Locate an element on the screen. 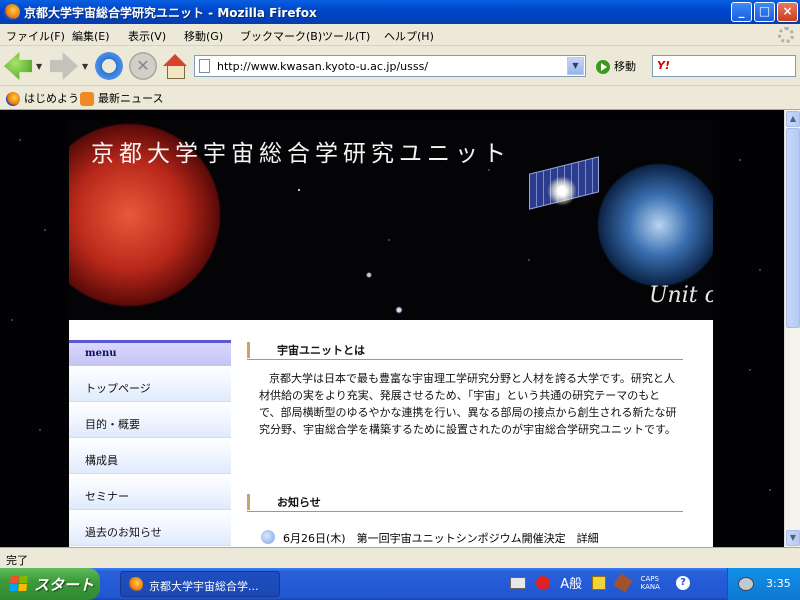 The height and width of the screenshot is (600, 800). url-bar: ▼ is located at coordinates (390, 66).